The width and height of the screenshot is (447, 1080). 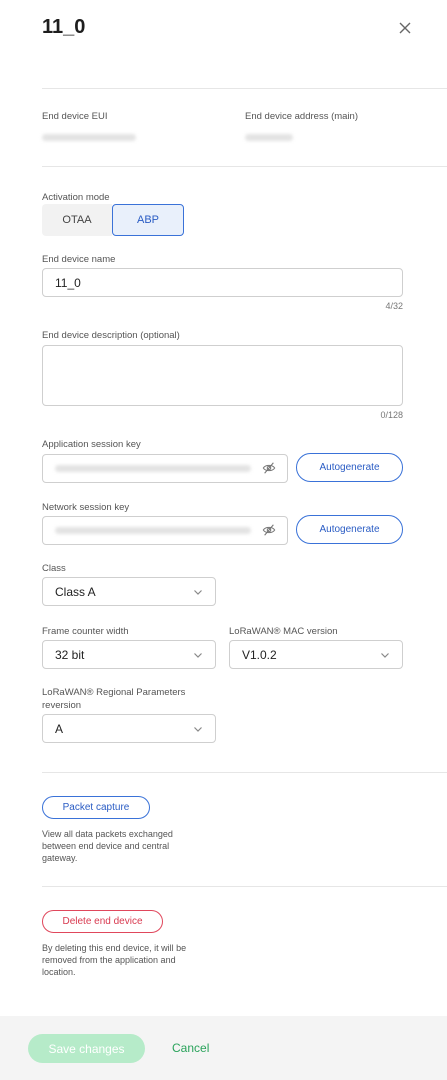 I want to click on address-value-redacted, so click(x=269, y=137).